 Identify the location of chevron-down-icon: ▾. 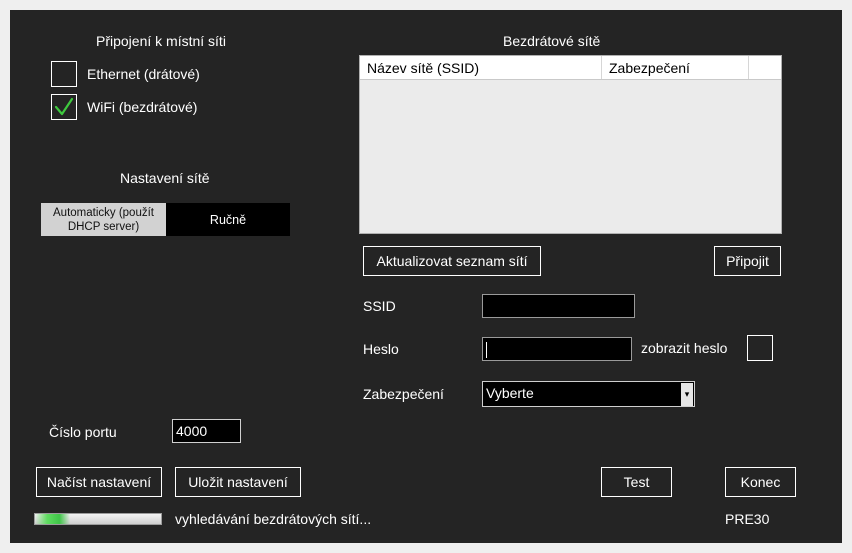
(687, 394).